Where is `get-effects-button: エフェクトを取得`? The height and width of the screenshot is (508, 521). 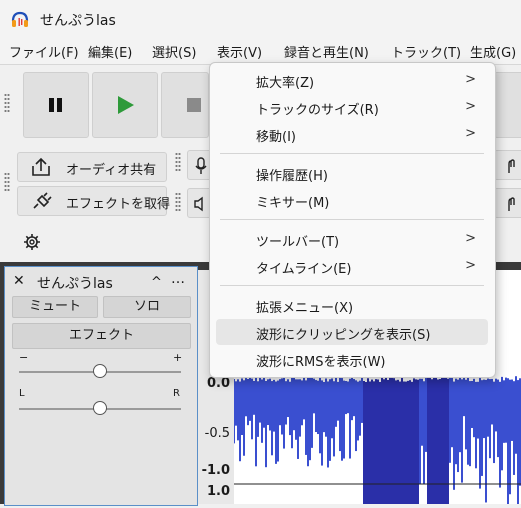 get-effects-button: エフェクトを取得 is located at coordinates (94, 201).